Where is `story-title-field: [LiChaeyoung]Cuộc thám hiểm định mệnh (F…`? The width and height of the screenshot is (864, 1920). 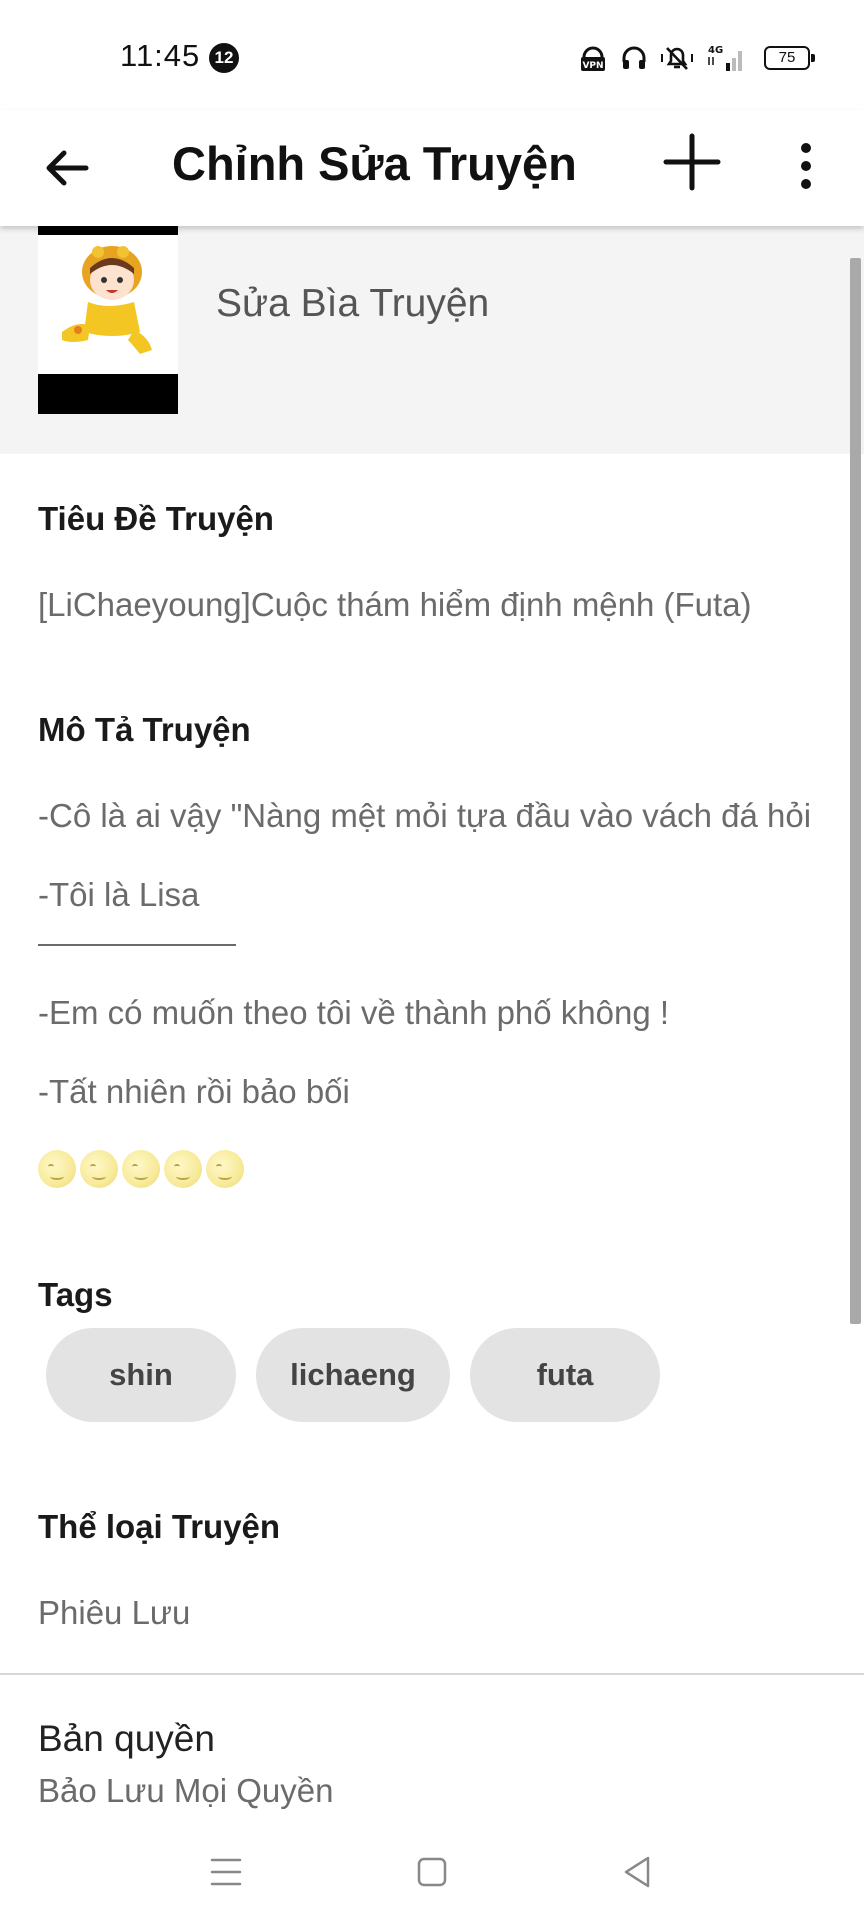
story-title-field: [LiChaeyoung]Cuộc thám hiểm định mệnh (F… is located at coordinates (395, 605).